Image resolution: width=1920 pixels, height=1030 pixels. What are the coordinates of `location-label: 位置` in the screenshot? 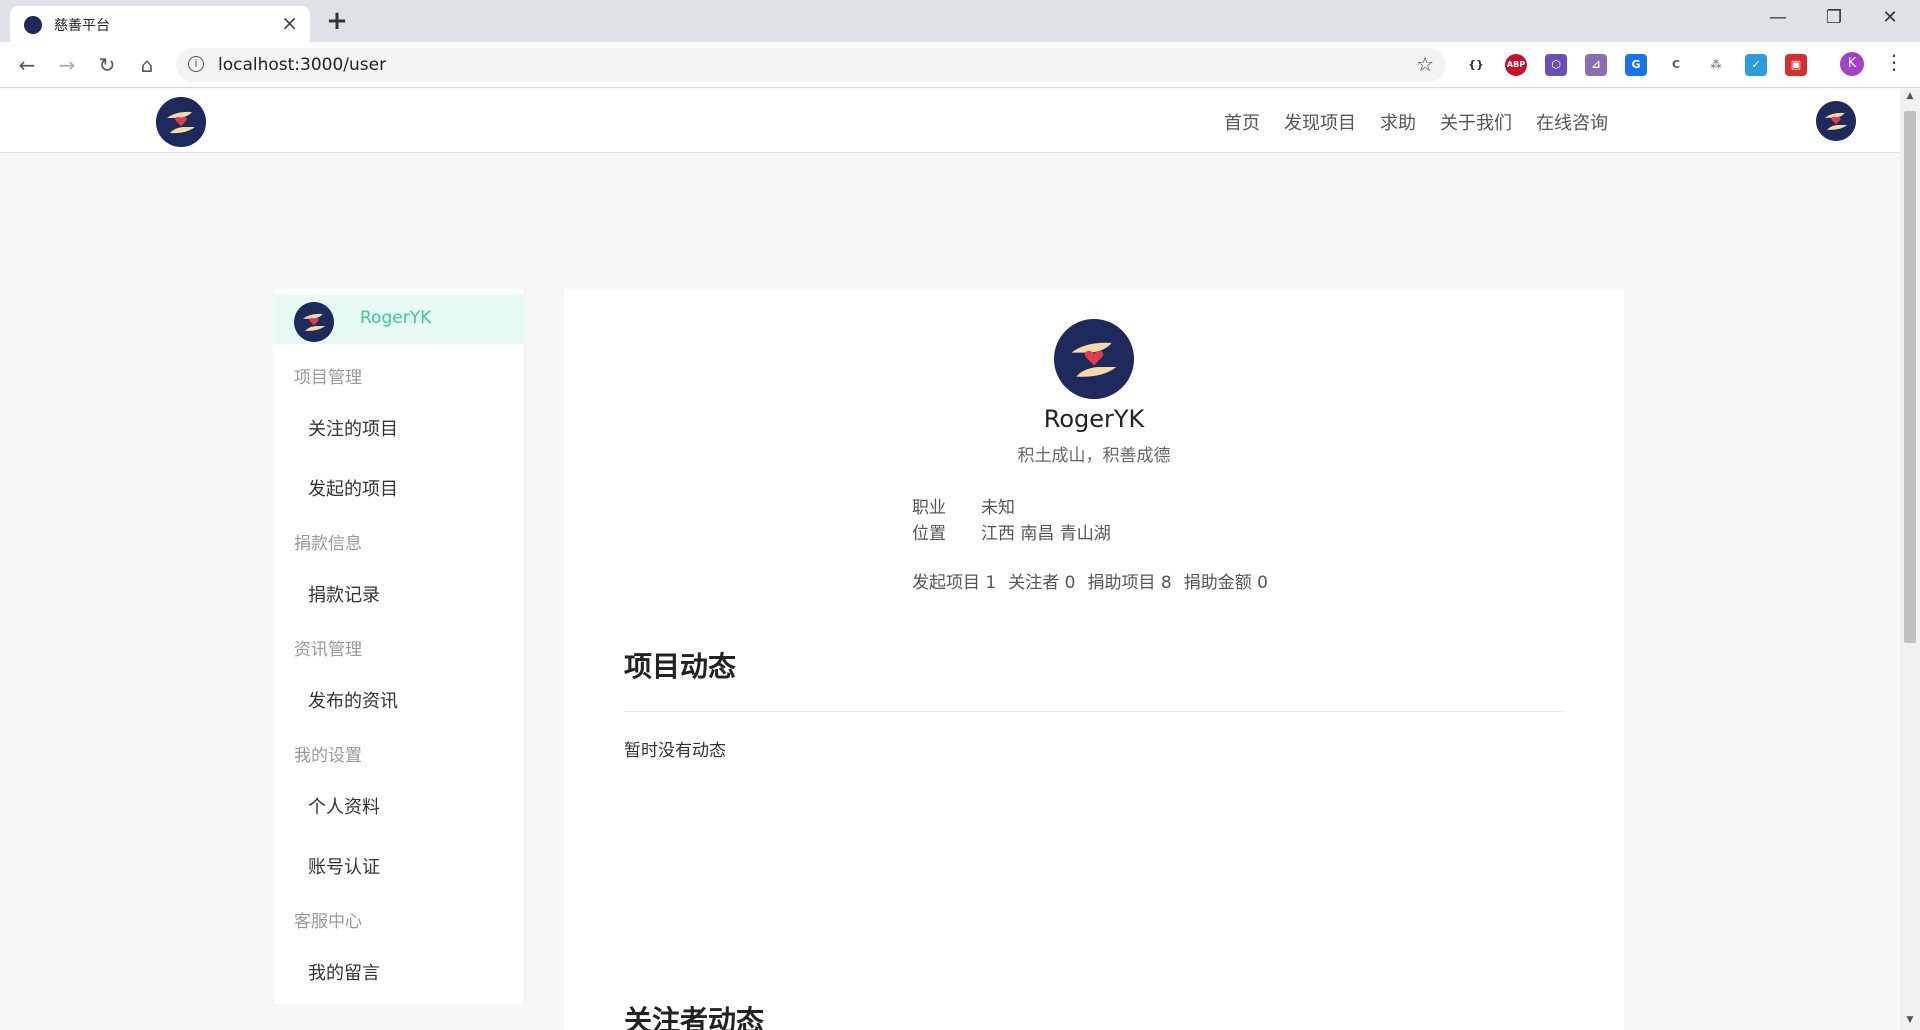 It's located at (929, 534).